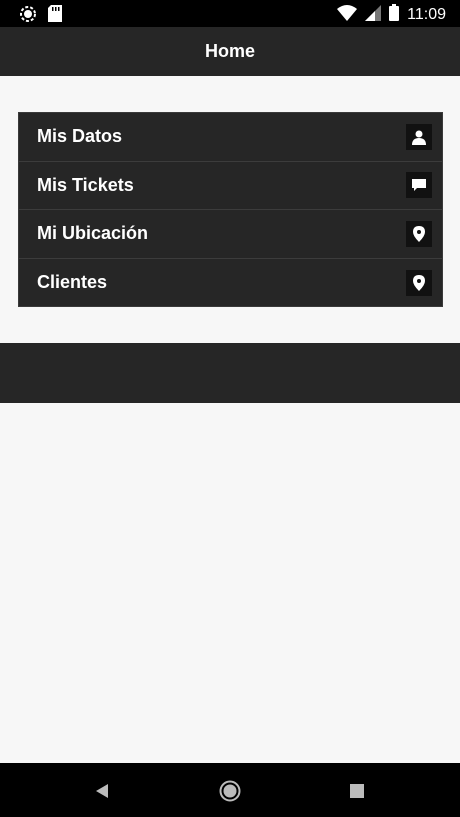 Image resolution: width=460 pixels, height=817 pixels. I want to click on status-time: 11:09, so click(426, 14).